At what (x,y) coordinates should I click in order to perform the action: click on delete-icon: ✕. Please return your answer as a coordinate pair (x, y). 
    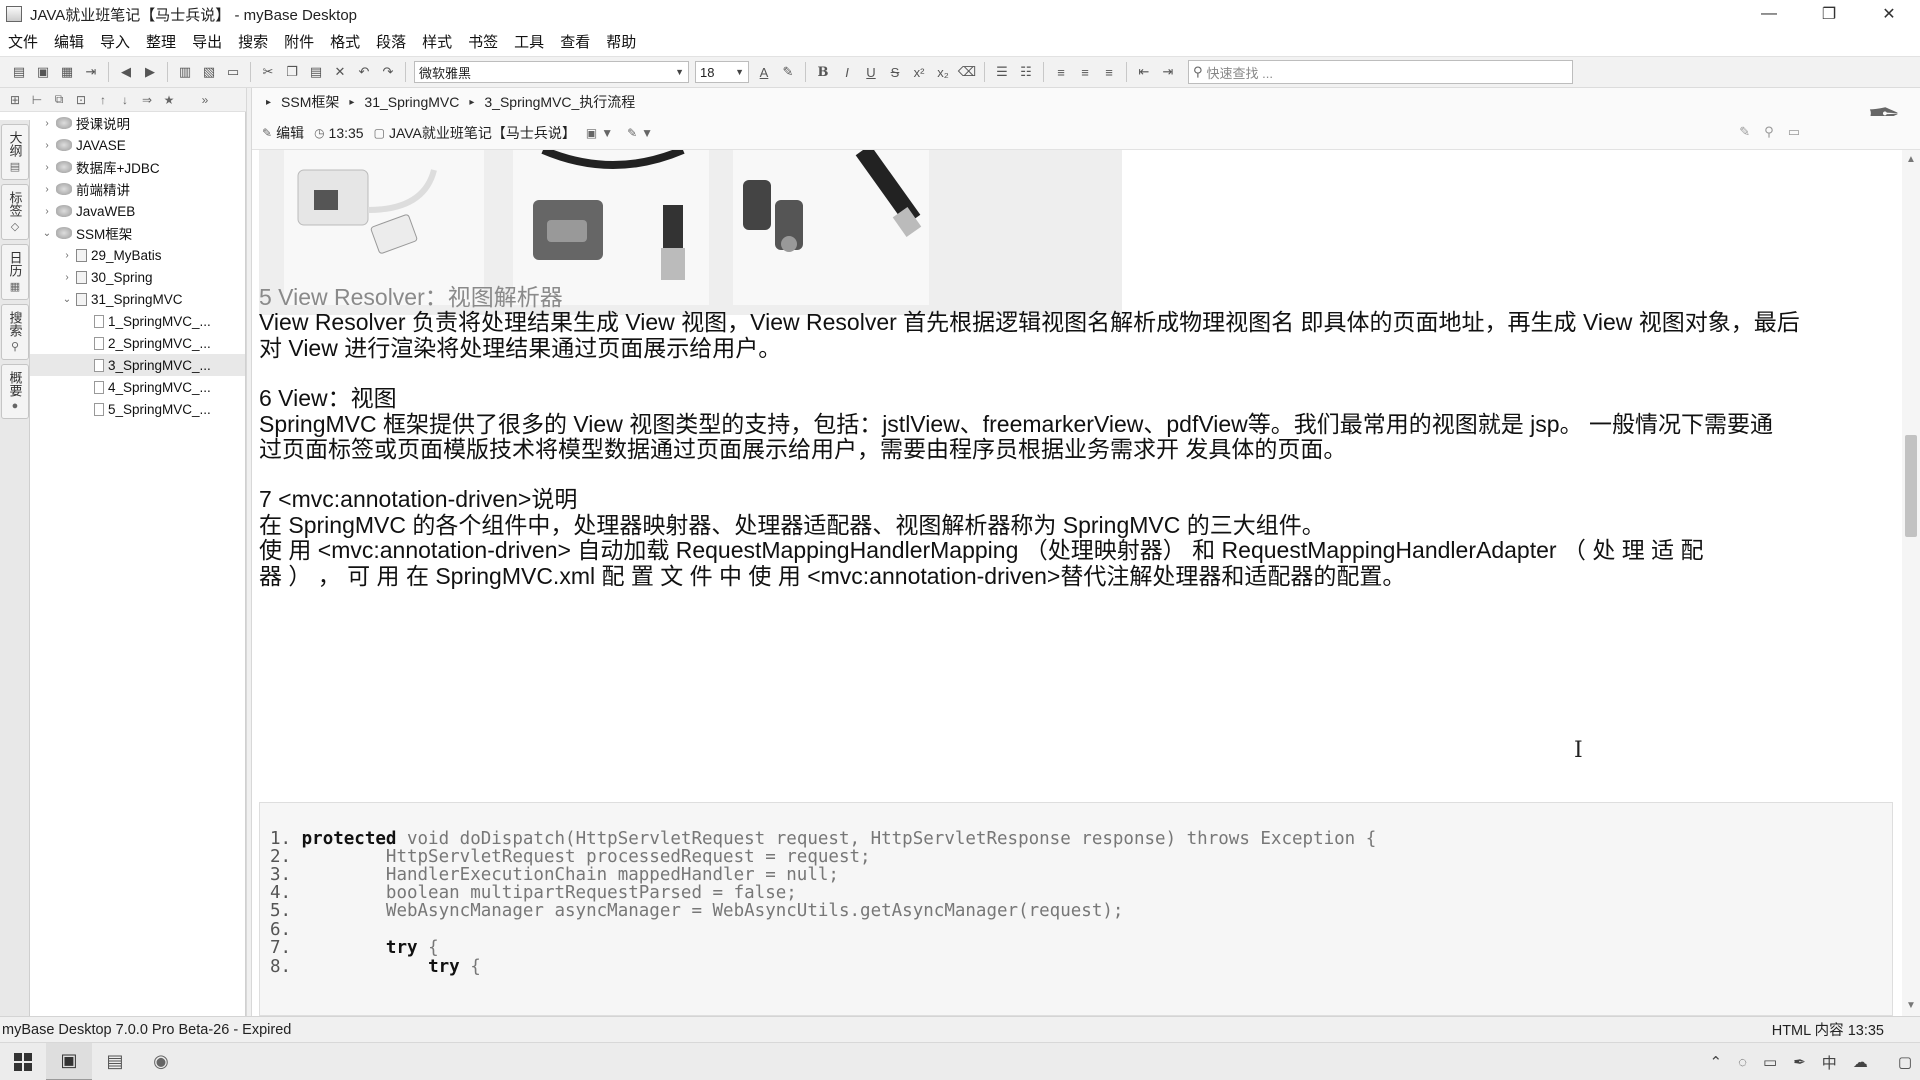
    Looking at the image, I should click on (340, 72).